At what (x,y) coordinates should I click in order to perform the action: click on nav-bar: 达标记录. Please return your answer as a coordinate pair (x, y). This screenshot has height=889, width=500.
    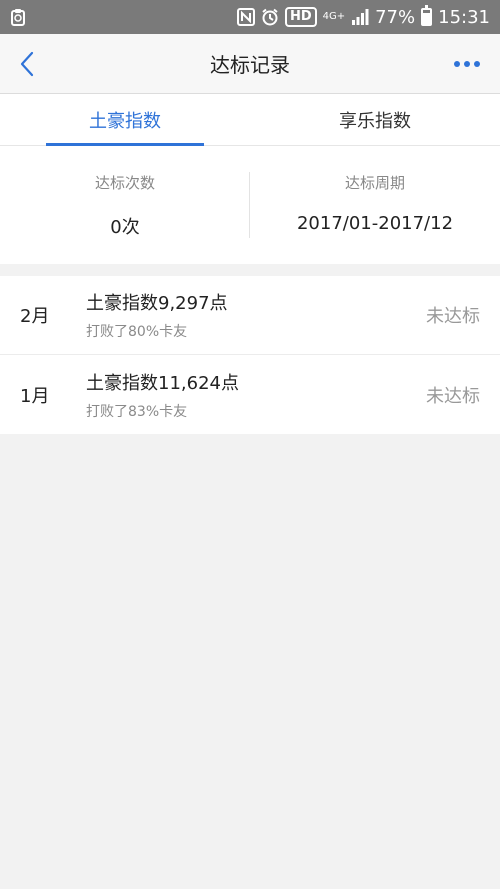
    Looking at the image, I should click on (250, 64).